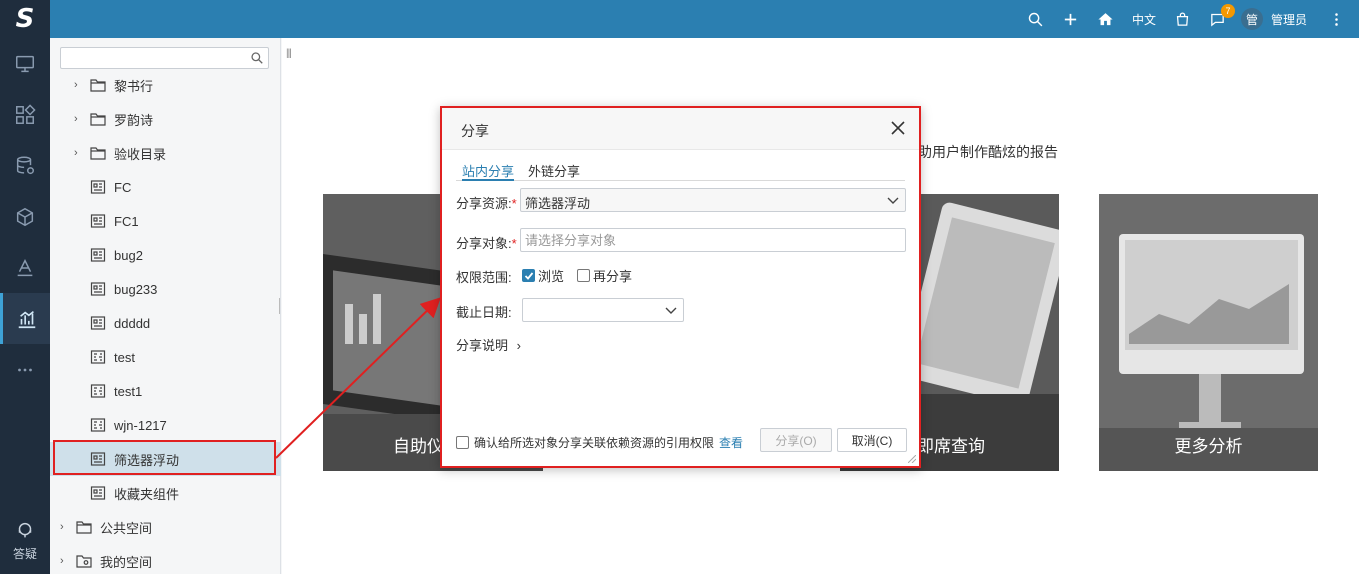 This screenshot has width=1359, height=574. Describe the element at coordinates (25, 19) in the screenshot. I see `app-logo: S` at that location.